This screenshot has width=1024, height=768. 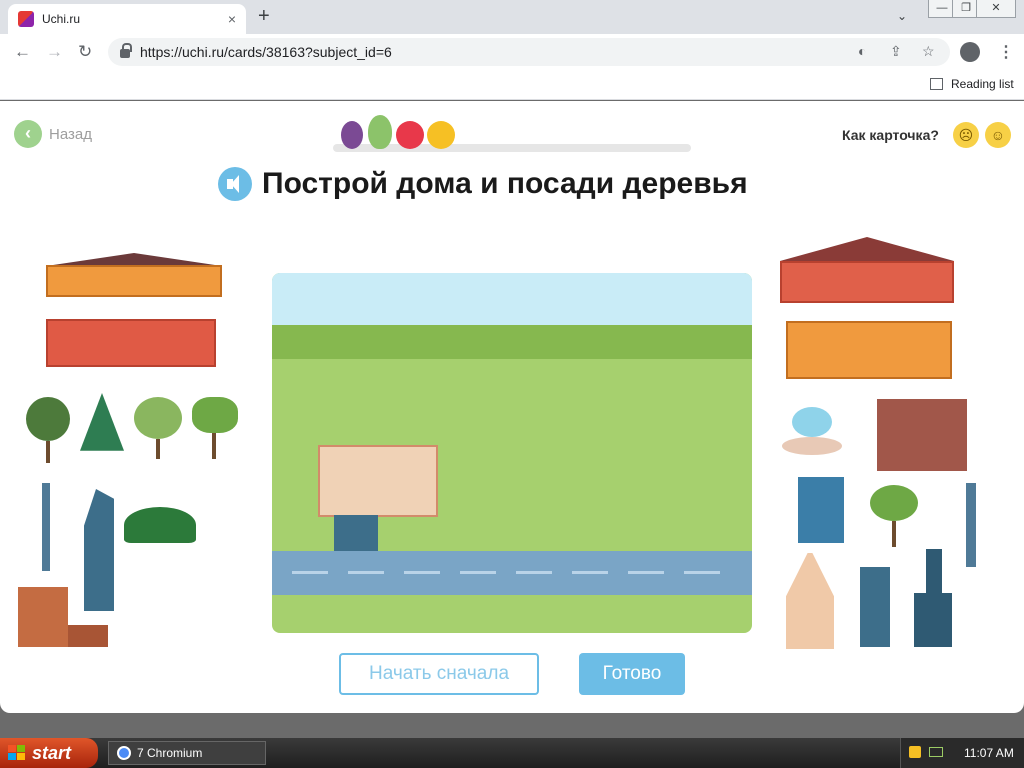 I want to click on plum-icon, so click(x=352, y=135).